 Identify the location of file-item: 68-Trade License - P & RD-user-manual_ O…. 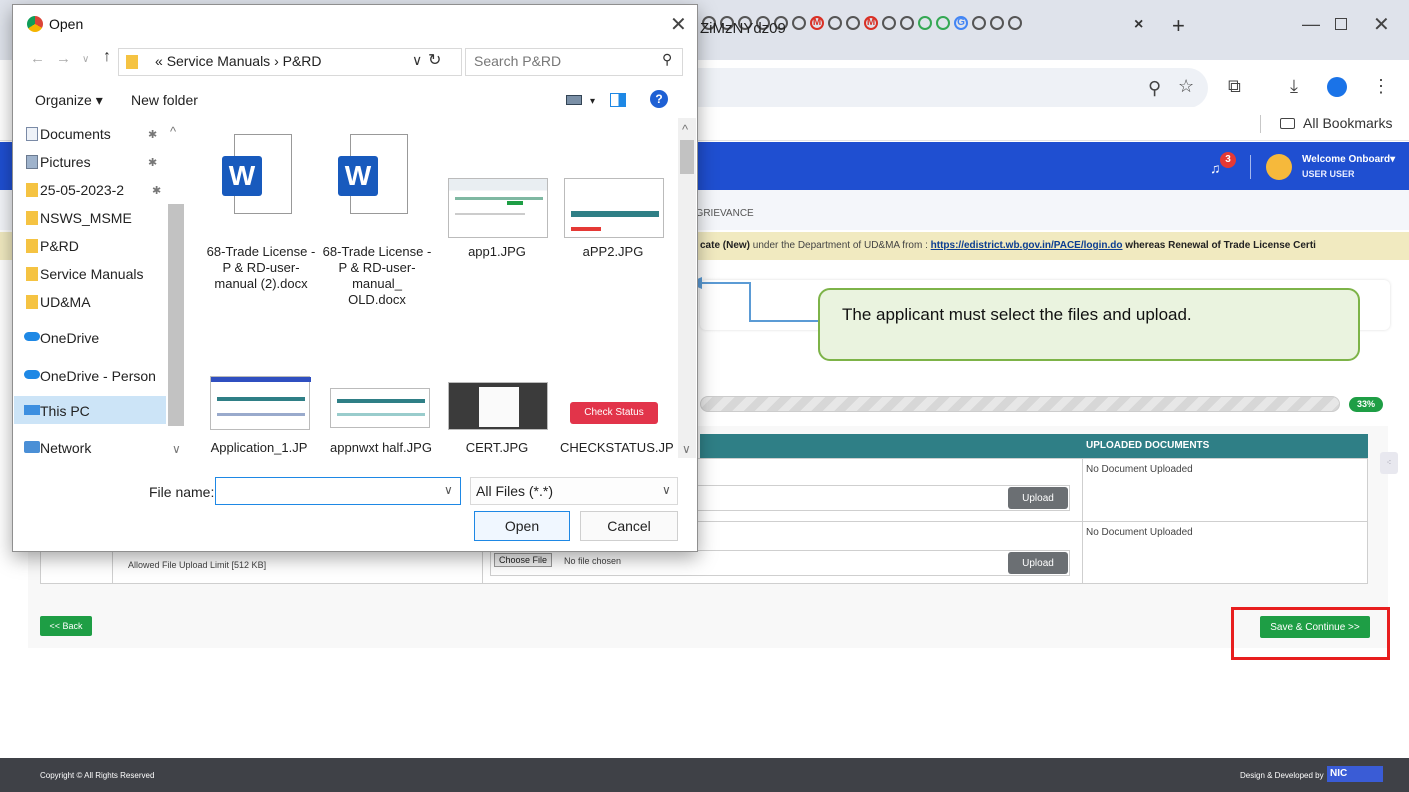
(377, 276).